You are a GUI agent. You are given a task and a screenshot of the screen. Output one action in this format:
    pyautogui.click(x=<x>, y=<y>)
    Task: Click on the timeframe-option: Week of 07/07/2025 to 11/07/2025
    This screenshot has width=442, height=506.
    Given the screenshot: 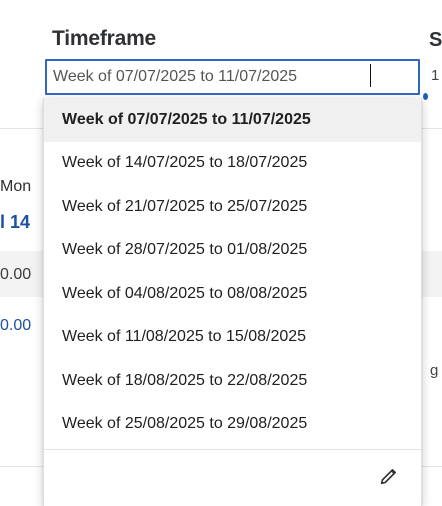 What is the action you would take?
    pyautogui.click(x=232, y=120)
    